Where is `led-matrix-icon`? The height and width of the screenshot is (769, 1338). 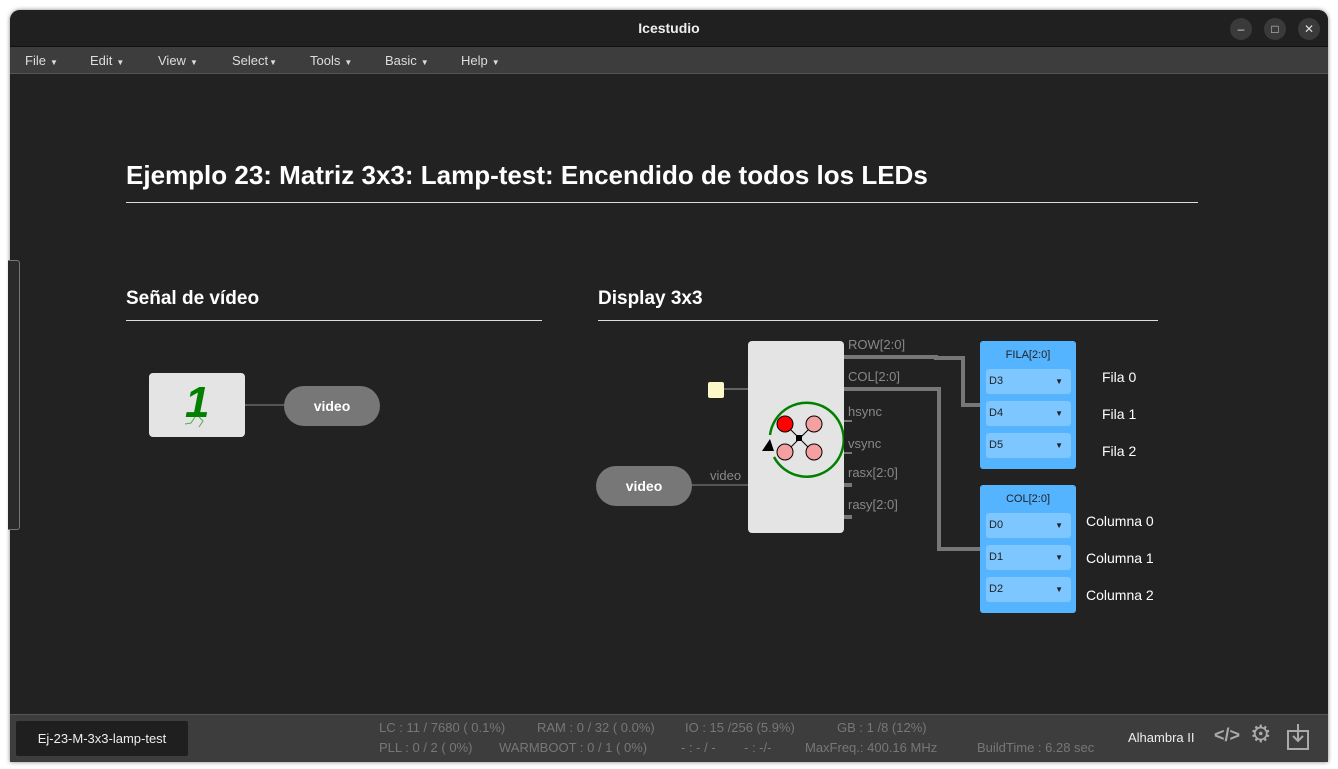 led-matrix-icon is located at coordinates (803, 439).